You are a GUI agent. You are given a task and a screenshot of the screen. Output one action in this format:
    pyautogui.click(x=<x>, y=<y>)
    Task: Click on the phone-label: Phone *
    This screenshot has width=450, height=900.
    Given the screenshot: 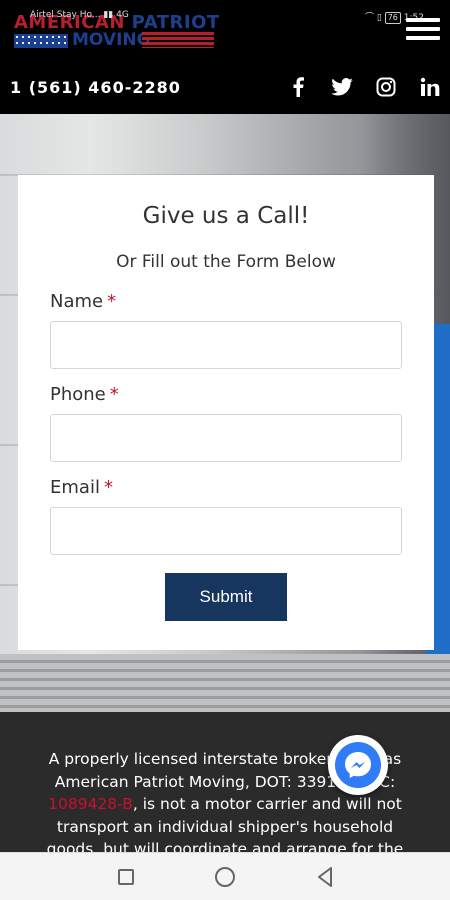 What is the action you would take?
    pyautogui.click(x=84, y=394)
    